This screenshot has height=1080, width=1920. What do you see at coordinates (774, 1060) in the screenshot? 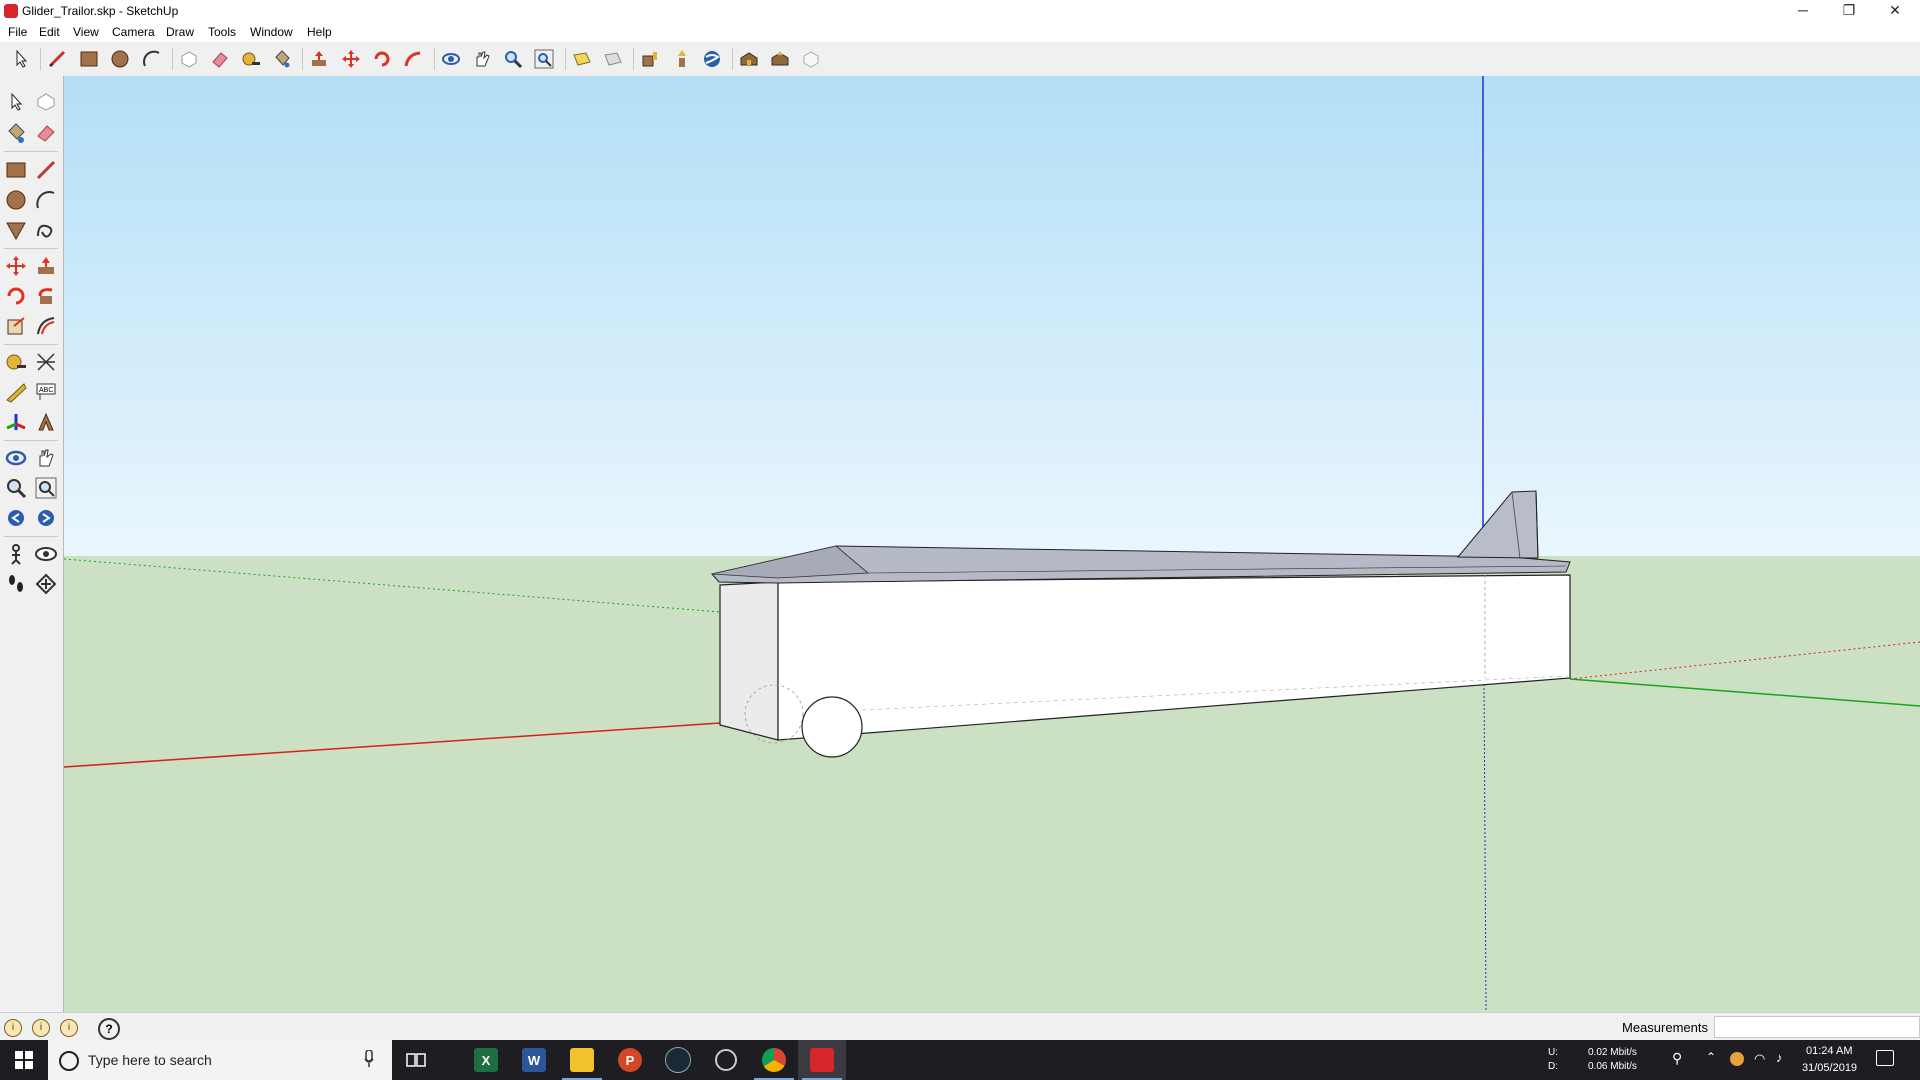
I see `chrome-taskbar-icon` at bounding box center [774, 1060].